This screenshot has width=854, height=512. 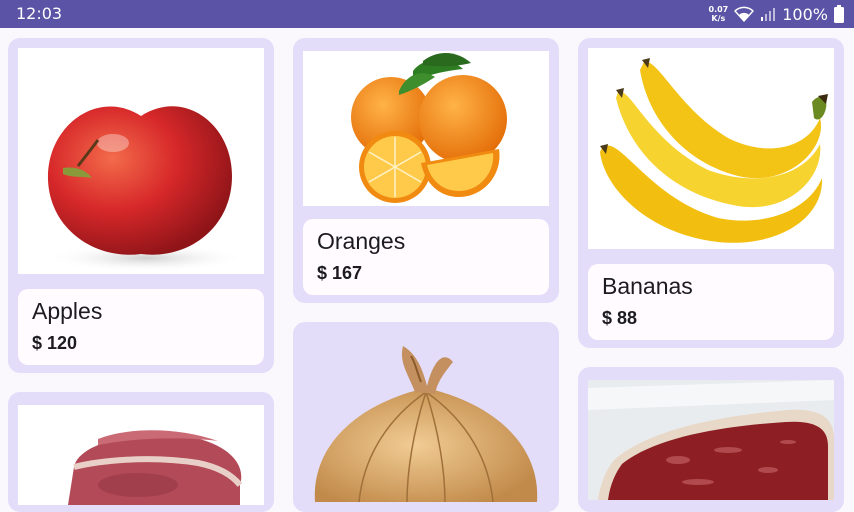 What do you see at coordinates (426, 128) in the screenshot?
I see `oranges-image` at bounding box center [426, 128].